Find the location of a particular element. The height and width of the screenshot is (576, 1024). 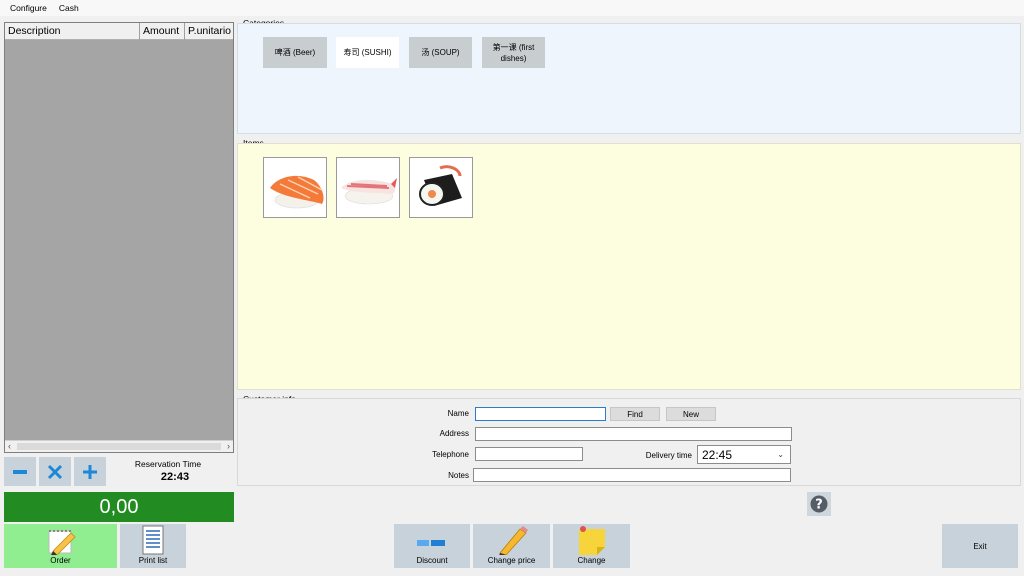

salmon-nigiri-icon is located at coordinates (297, 191).